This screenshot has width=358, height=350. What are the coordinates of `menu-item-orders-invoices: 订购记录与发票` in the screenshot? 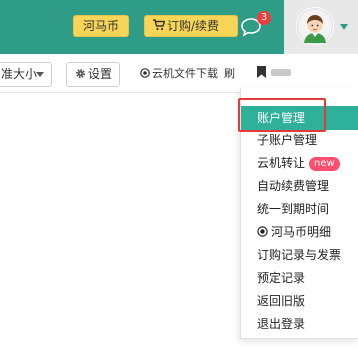 It's located at (299, 255).